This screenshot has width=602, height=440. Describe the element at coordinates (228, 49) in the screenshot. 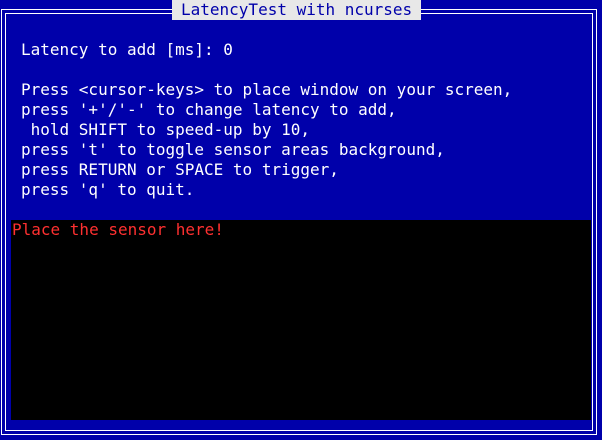

I see `latency-value: 0` at that location.